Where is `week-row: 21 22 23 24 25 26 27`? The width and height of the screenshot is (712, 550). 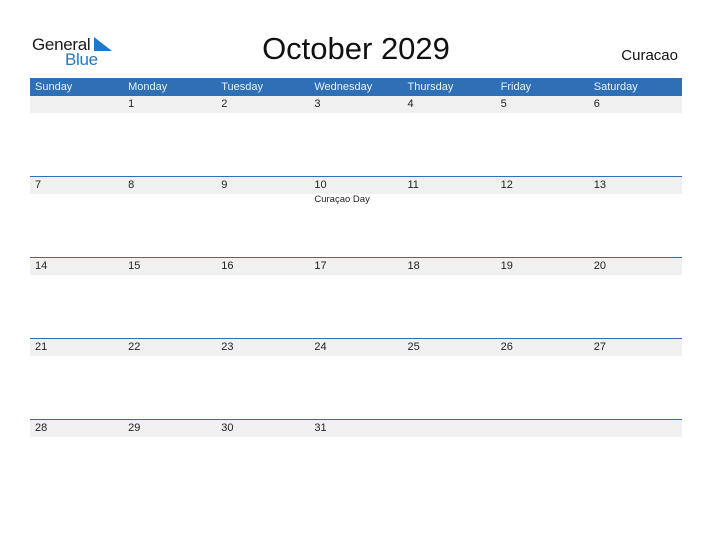 week-row: 21 22 23 24 25 26 27 is located at coordinates (356, 379).